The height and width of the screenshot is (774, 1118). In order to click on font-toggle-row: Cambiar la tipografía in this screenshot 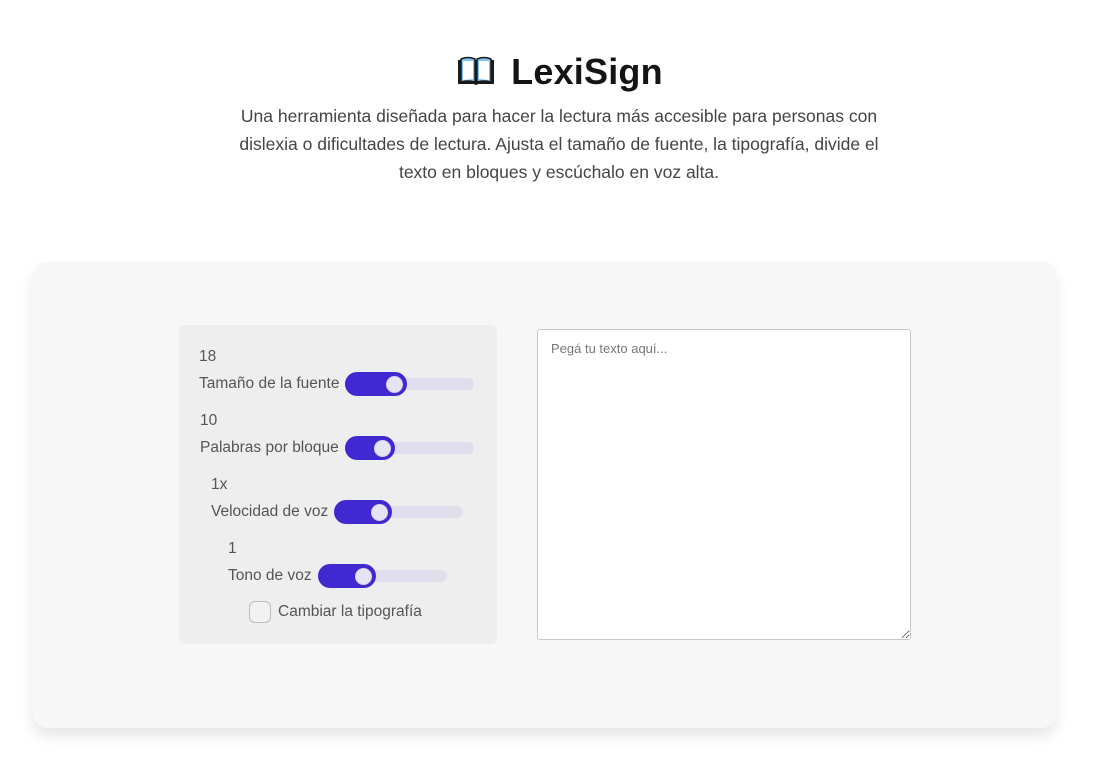, I will do `click(335, 612)`.